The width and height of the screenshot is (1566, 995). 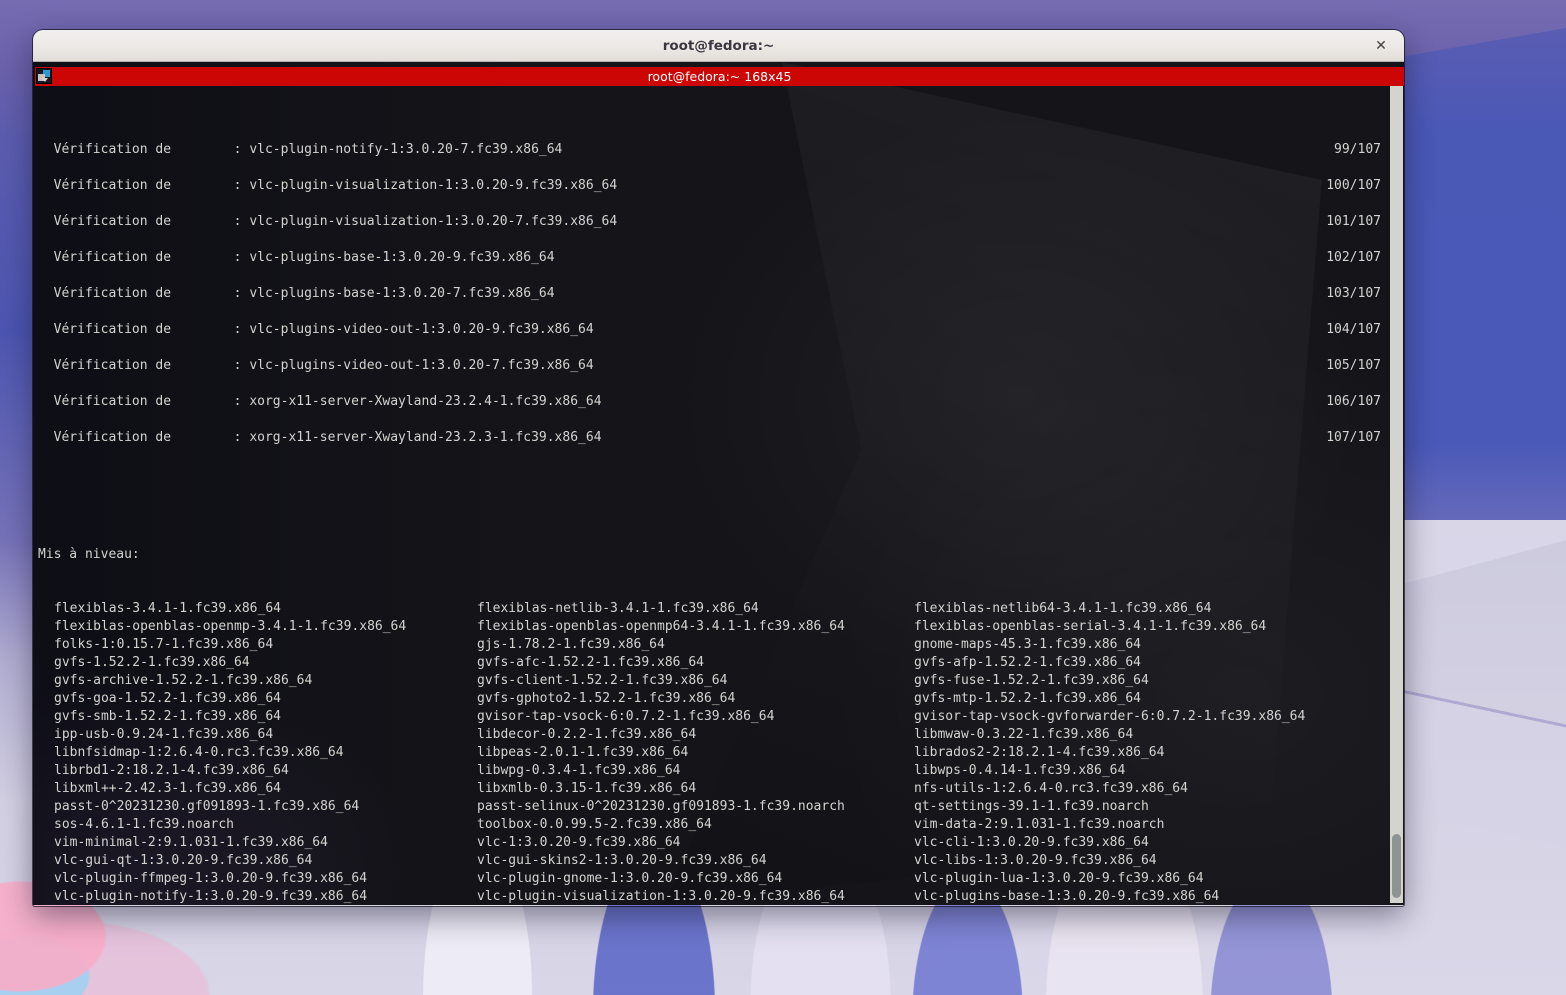 I want to click on verification-progress: 107/107, so click(x=1353, y=437).